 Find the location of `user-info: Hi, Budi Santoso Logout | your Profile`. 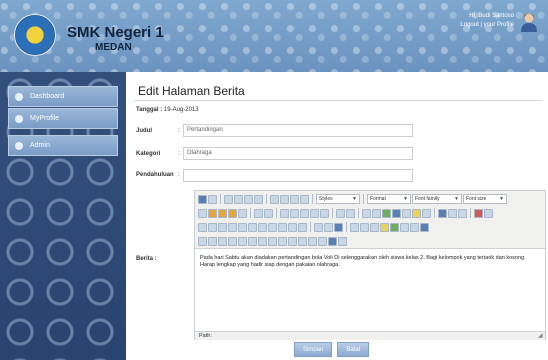

user-info: Hi, Budi Santoso Logout | your Profile is located at coordinates (487, 21).